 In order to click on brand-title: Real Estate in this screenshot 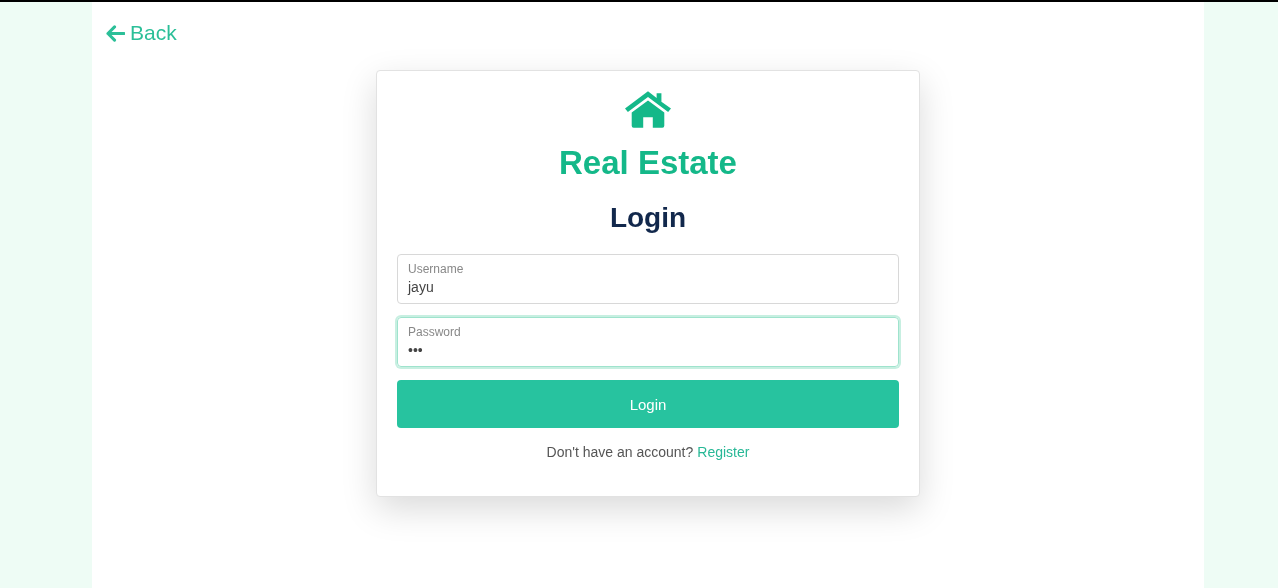, I will do `click(648, 163)`.